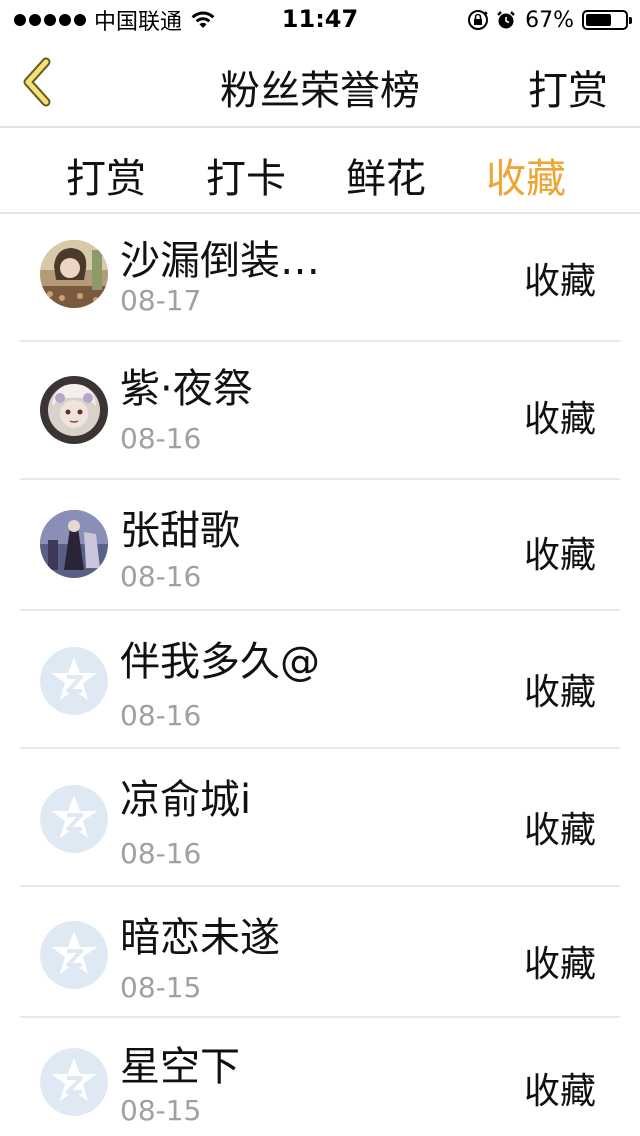 The height and width of the screenshot is (1136, 640). Describe the element at coordinates (320, 171) in the screenshot. I see `tab-bar: 打赏 打卡 鲜花 收藏` at that location.